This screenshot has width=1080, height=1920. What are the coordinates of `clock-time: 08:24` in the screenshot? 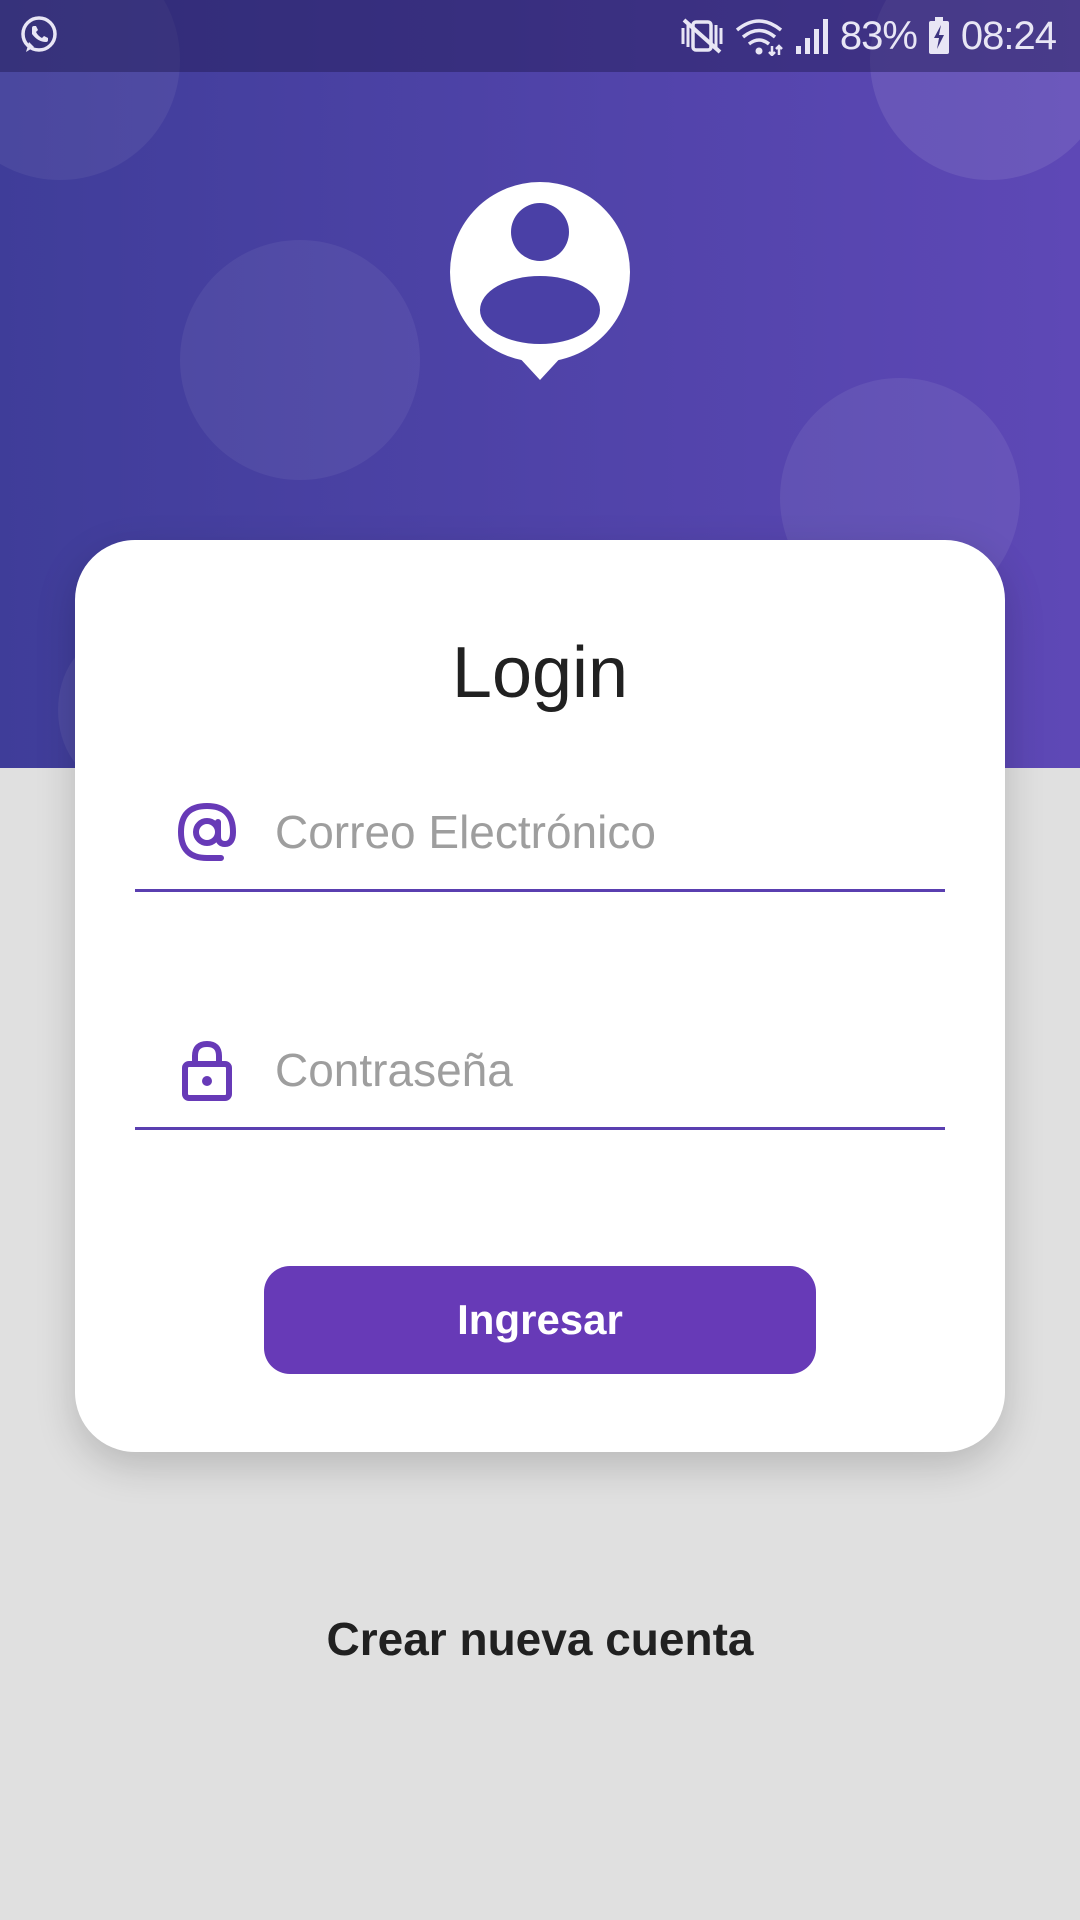 It's located at (1008, 35).